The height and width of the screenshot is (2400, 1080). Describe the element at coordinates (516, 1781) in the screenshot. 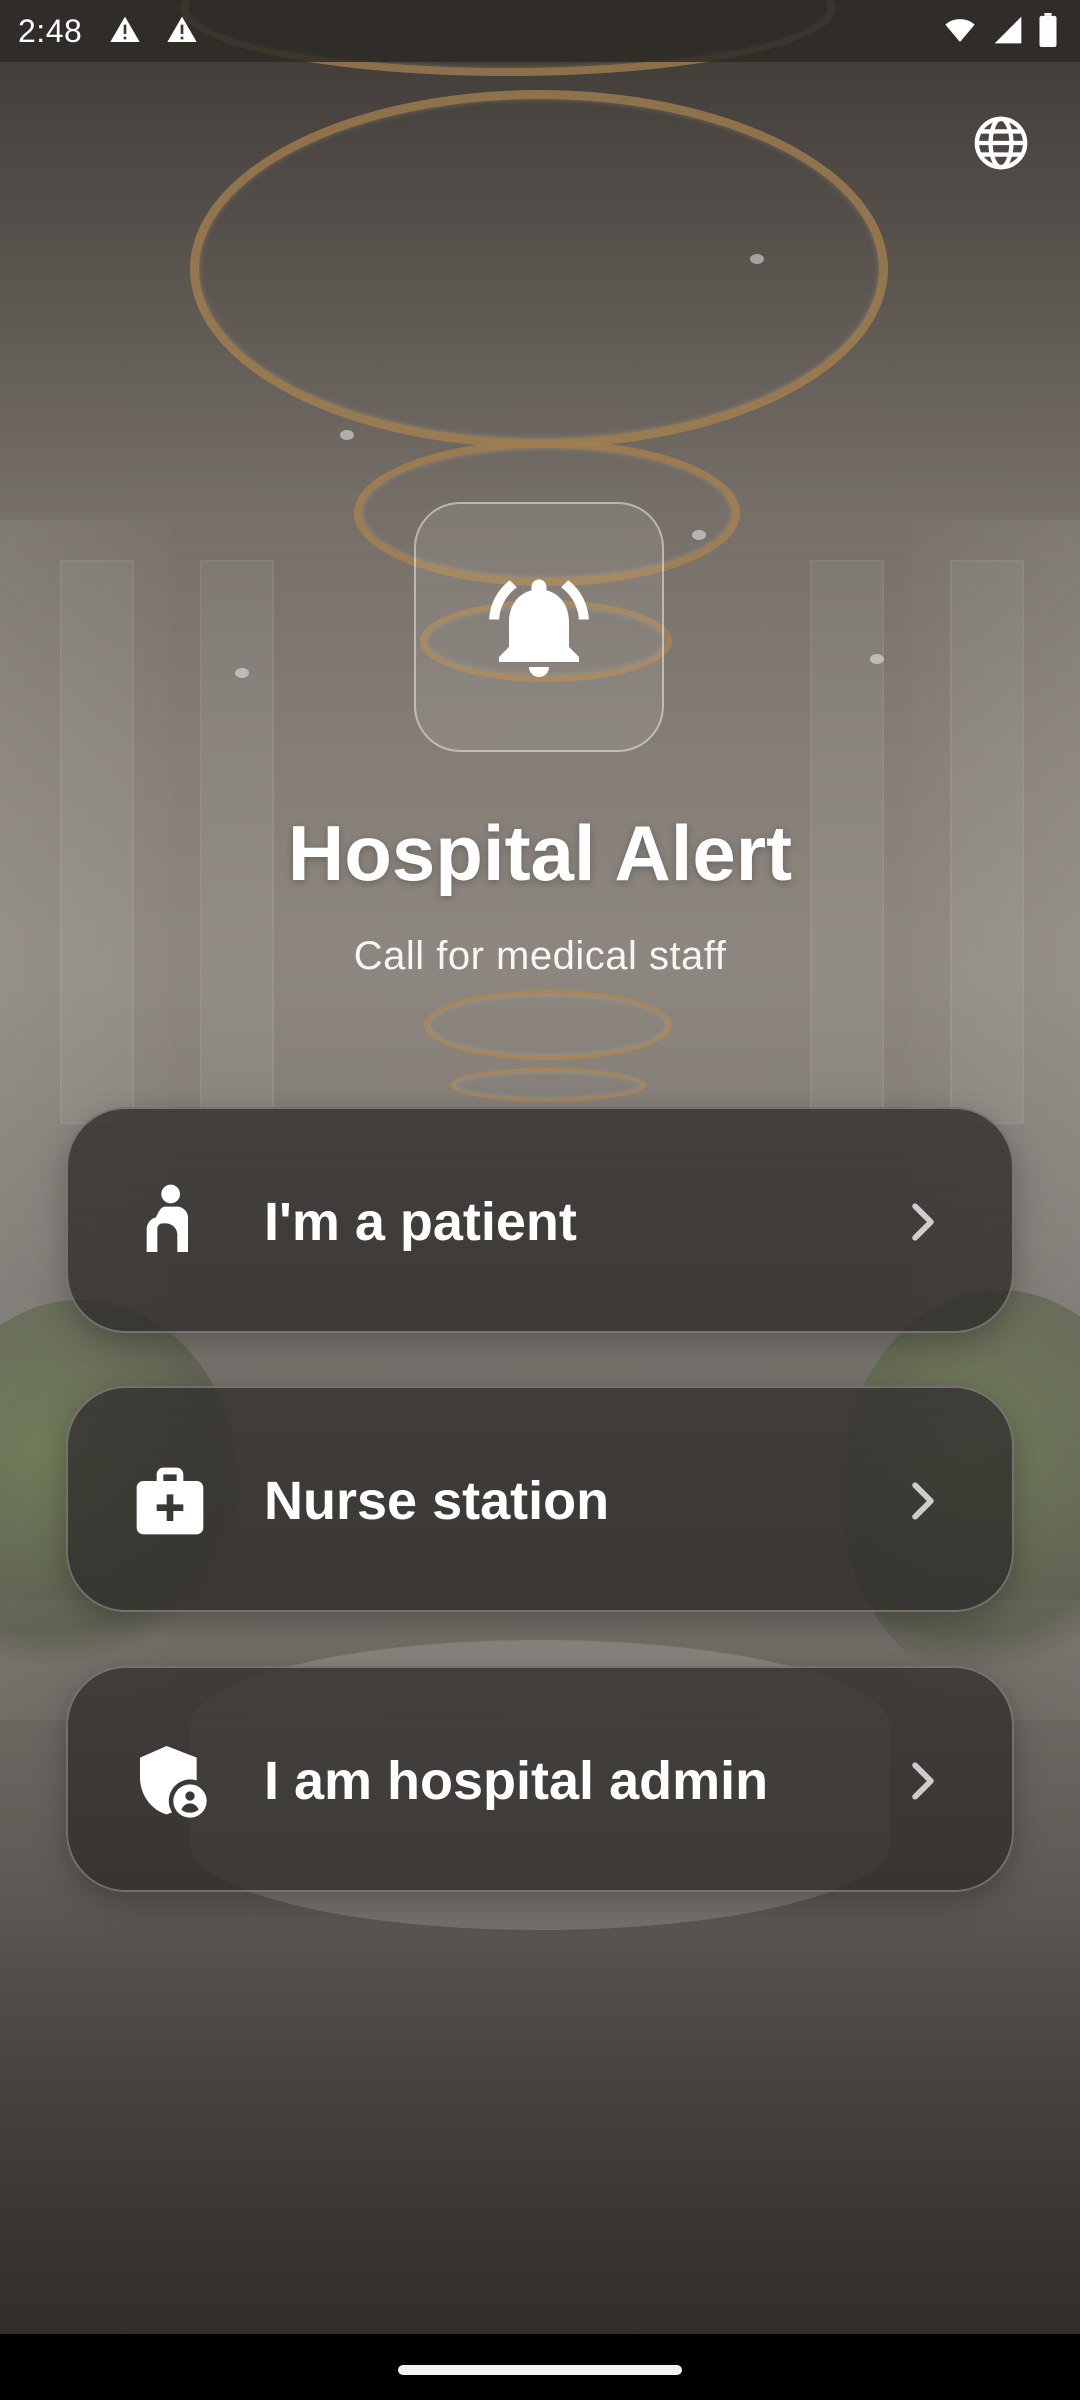

I see `hospital-admin-role-label: I am hospital admin` at that location.